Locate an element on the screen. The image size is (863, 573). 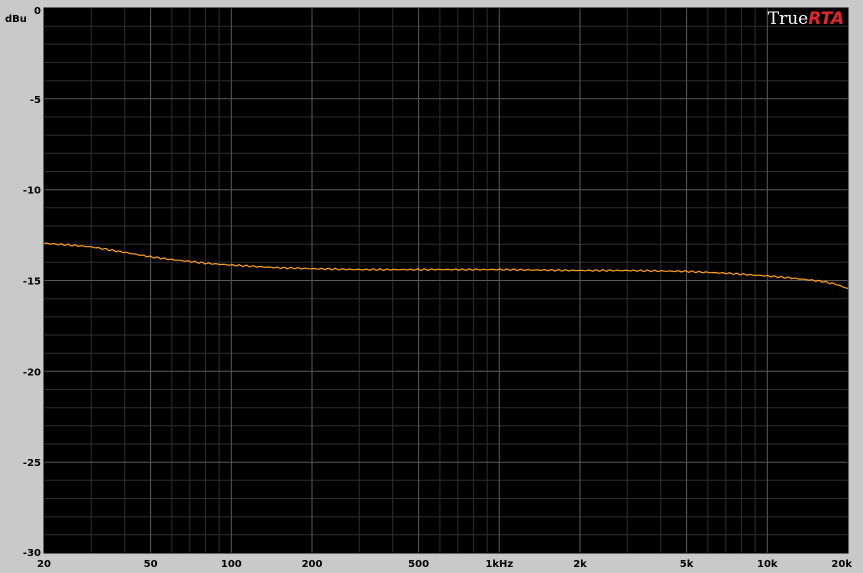
x-tick-label: 10k is located at coordinates (767, 564).